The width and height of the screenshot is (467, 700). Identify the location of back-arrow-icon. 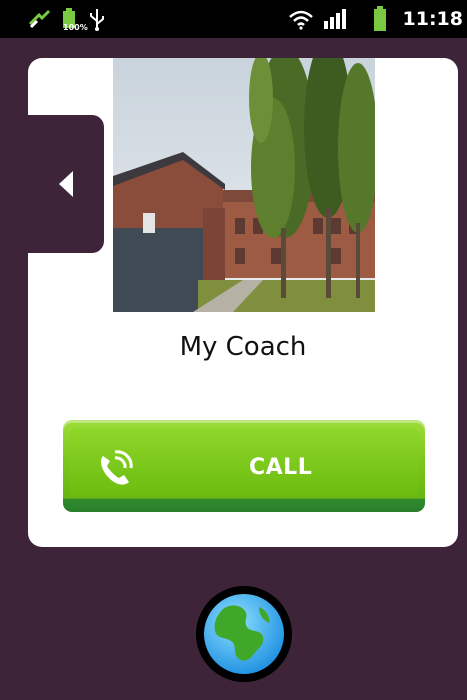
(66, 184).